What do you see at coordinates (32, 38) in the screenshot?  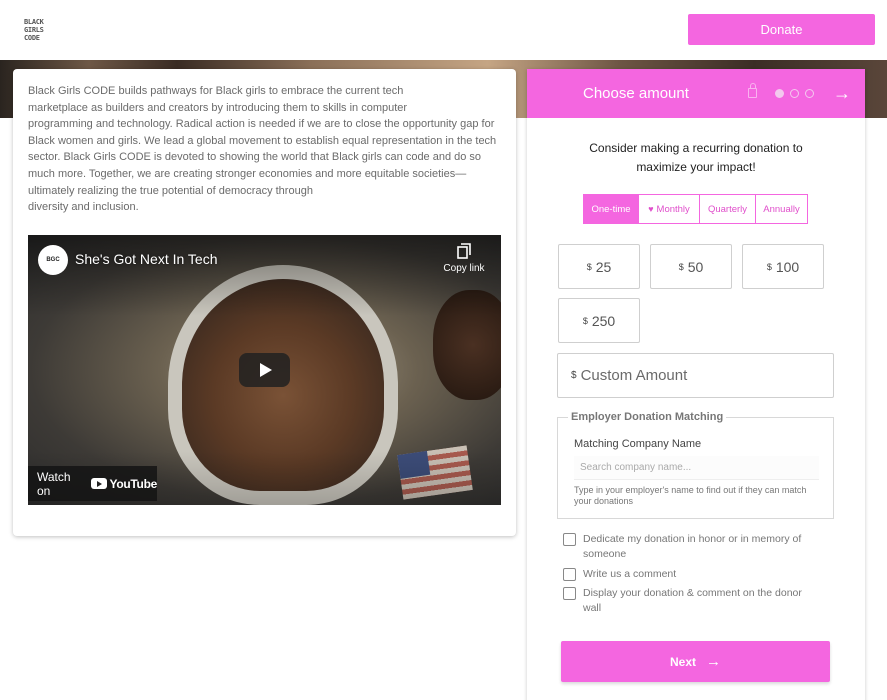 I see `logo-line-3: CODE` at bounding box center [32, 38].